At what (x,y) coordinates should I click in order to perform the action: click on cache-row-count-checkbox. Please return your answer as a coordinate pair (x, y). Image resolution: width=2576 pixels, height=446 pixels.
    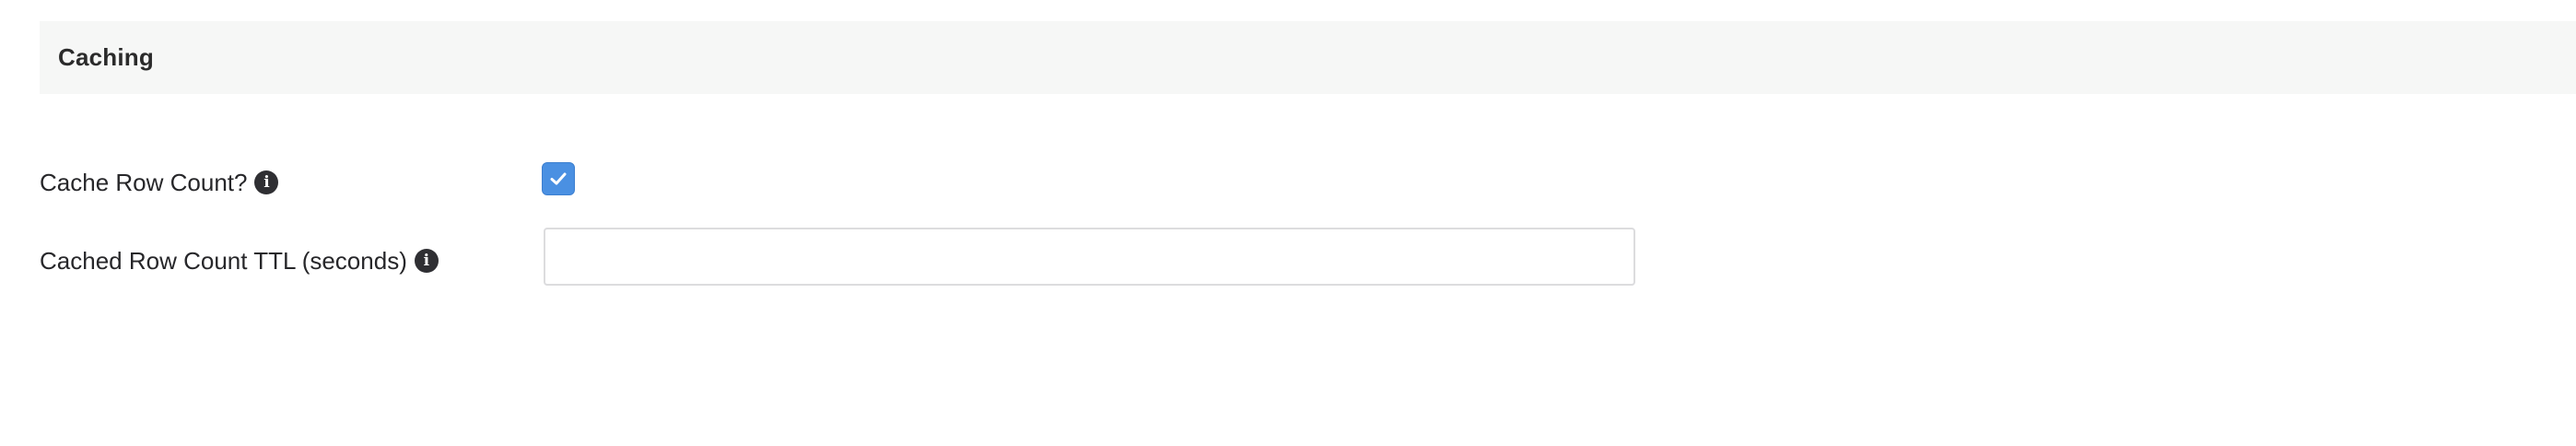
    Looking at the image, I should click on (558, 179).